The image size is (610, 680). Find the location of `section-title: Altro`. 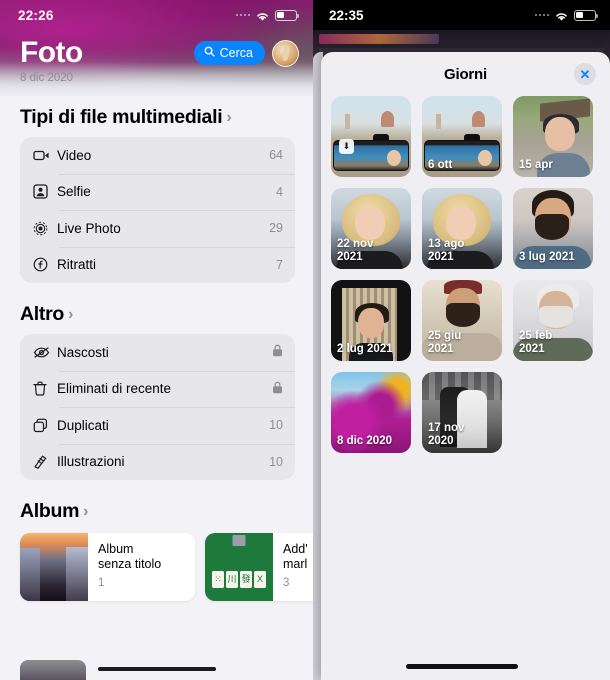

section-title: Altro is located at coordinates (42, 314).